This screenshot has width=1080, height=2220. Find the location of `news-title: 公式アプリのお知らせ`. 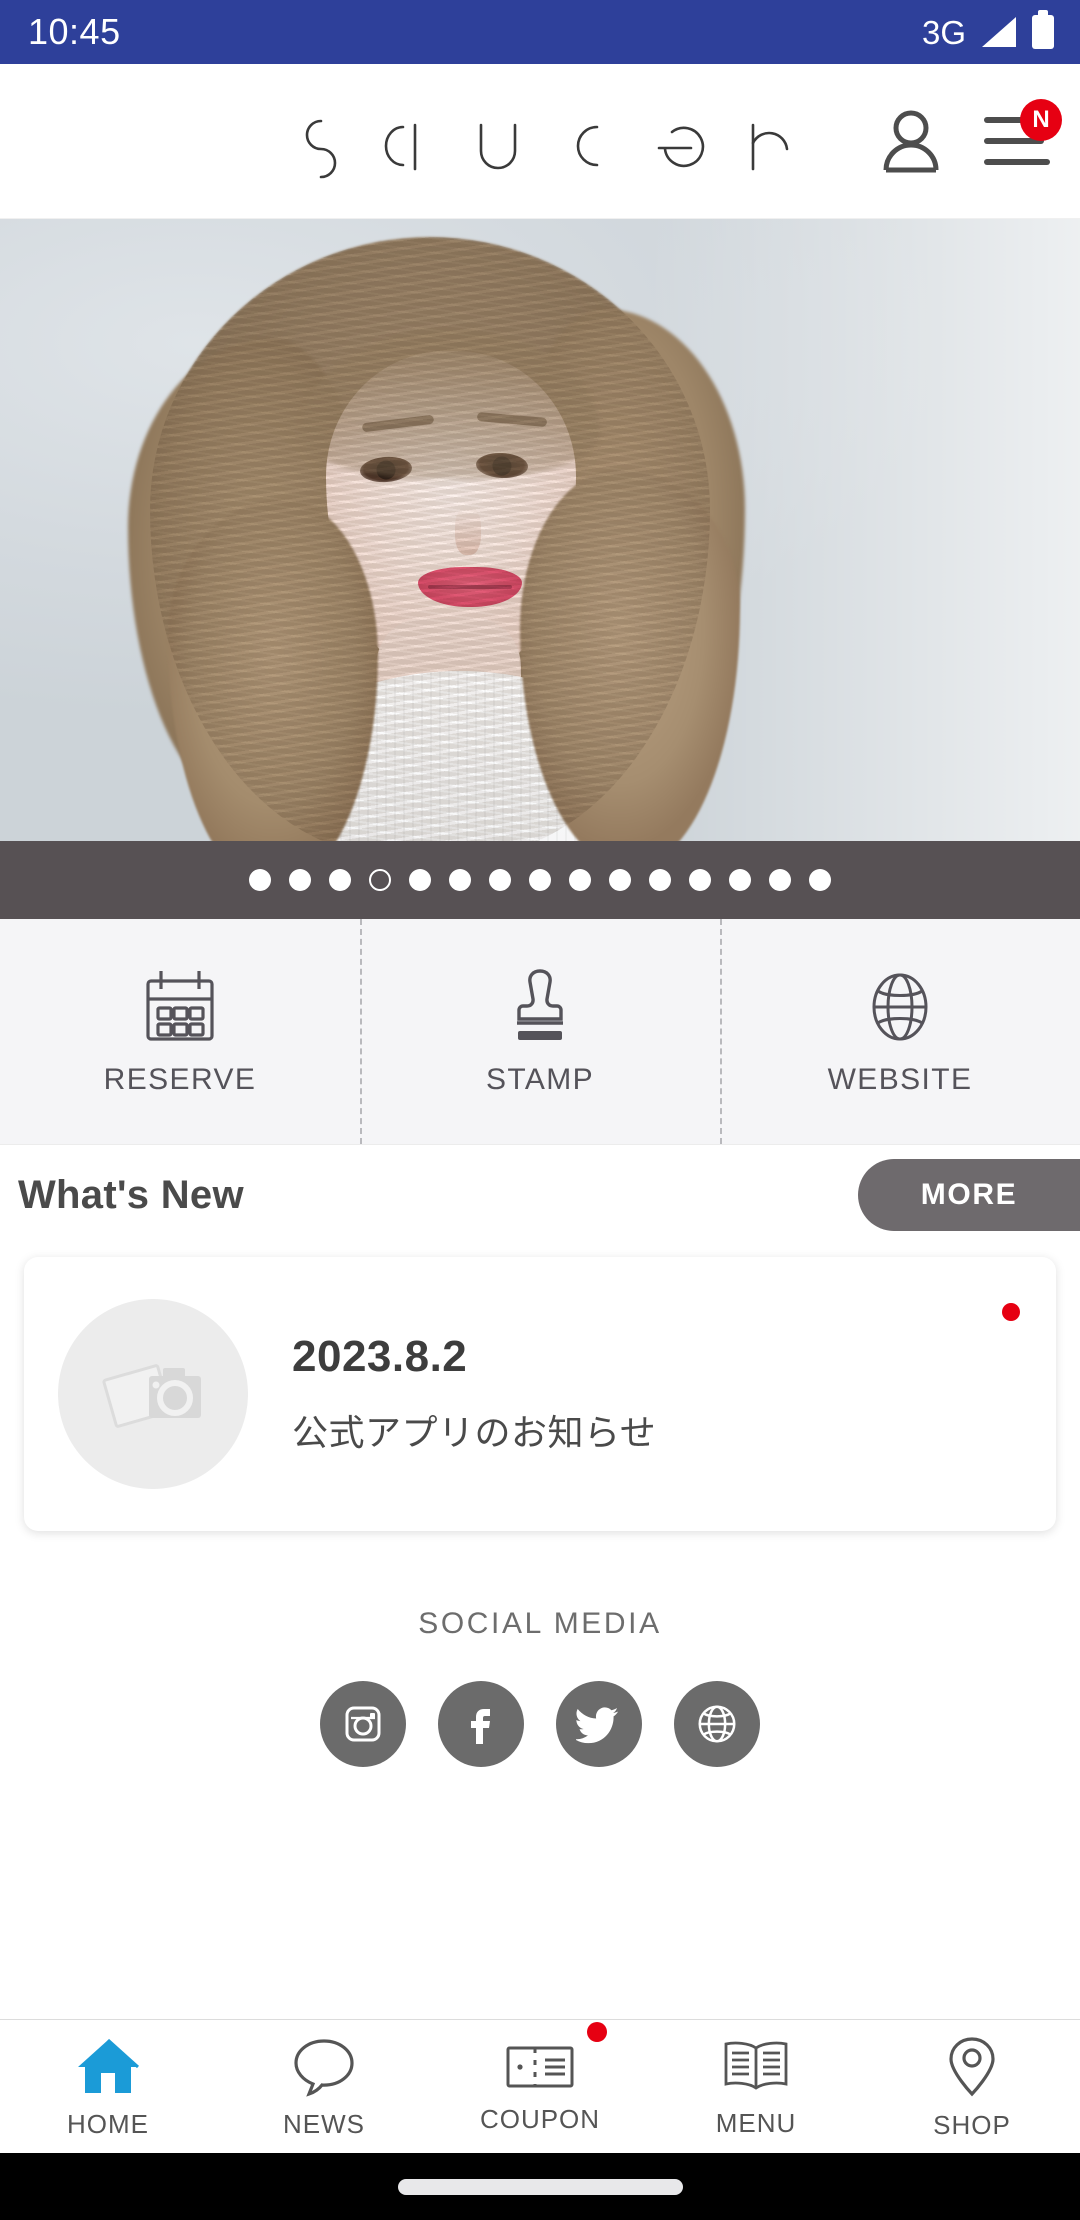

news-title: 公式アプリのお知らせ is located at coordinates (474, 1432).